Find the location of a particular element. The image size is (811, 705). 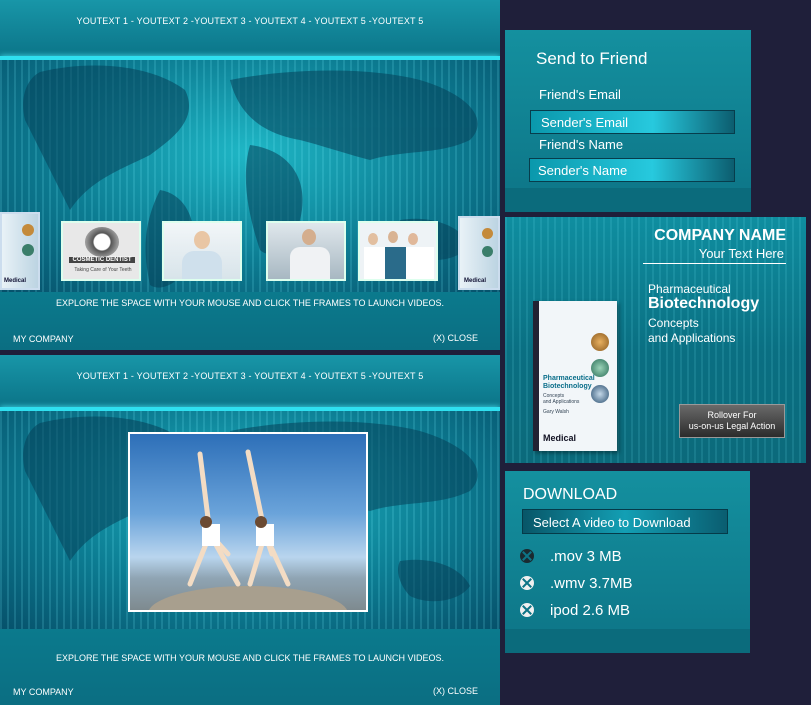

product-line3: Concepts is located at coordinates (673, 323).